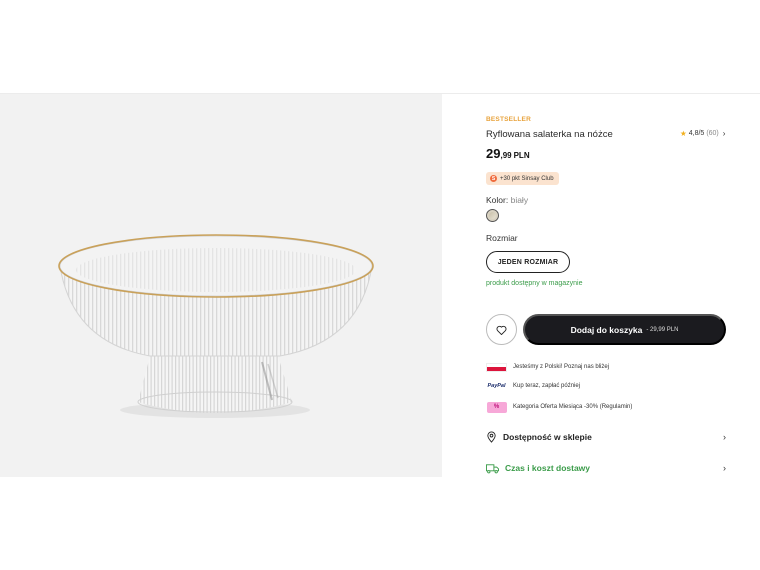  What do you see at coordinates (492, 468) in the screenshot?
I see `truck-icon` at bounding box center [492, 468].